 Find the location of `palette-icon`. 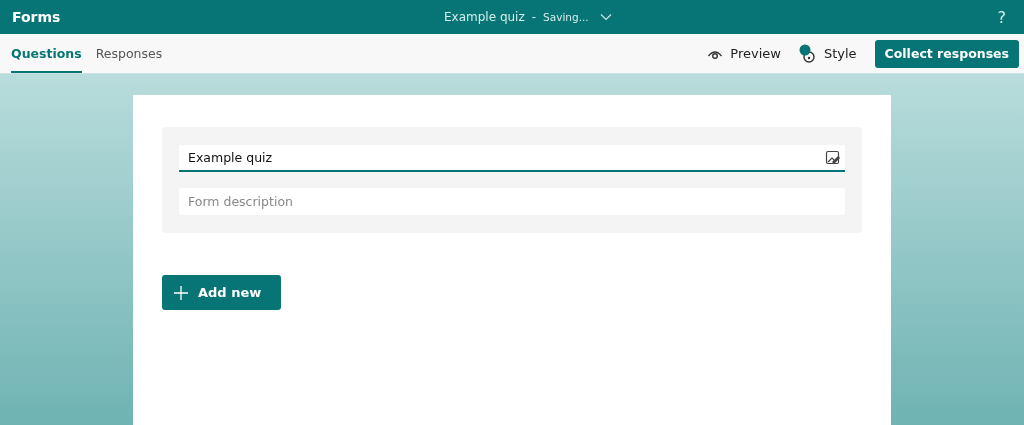

palette-icon is located at coordinates (807, 53).